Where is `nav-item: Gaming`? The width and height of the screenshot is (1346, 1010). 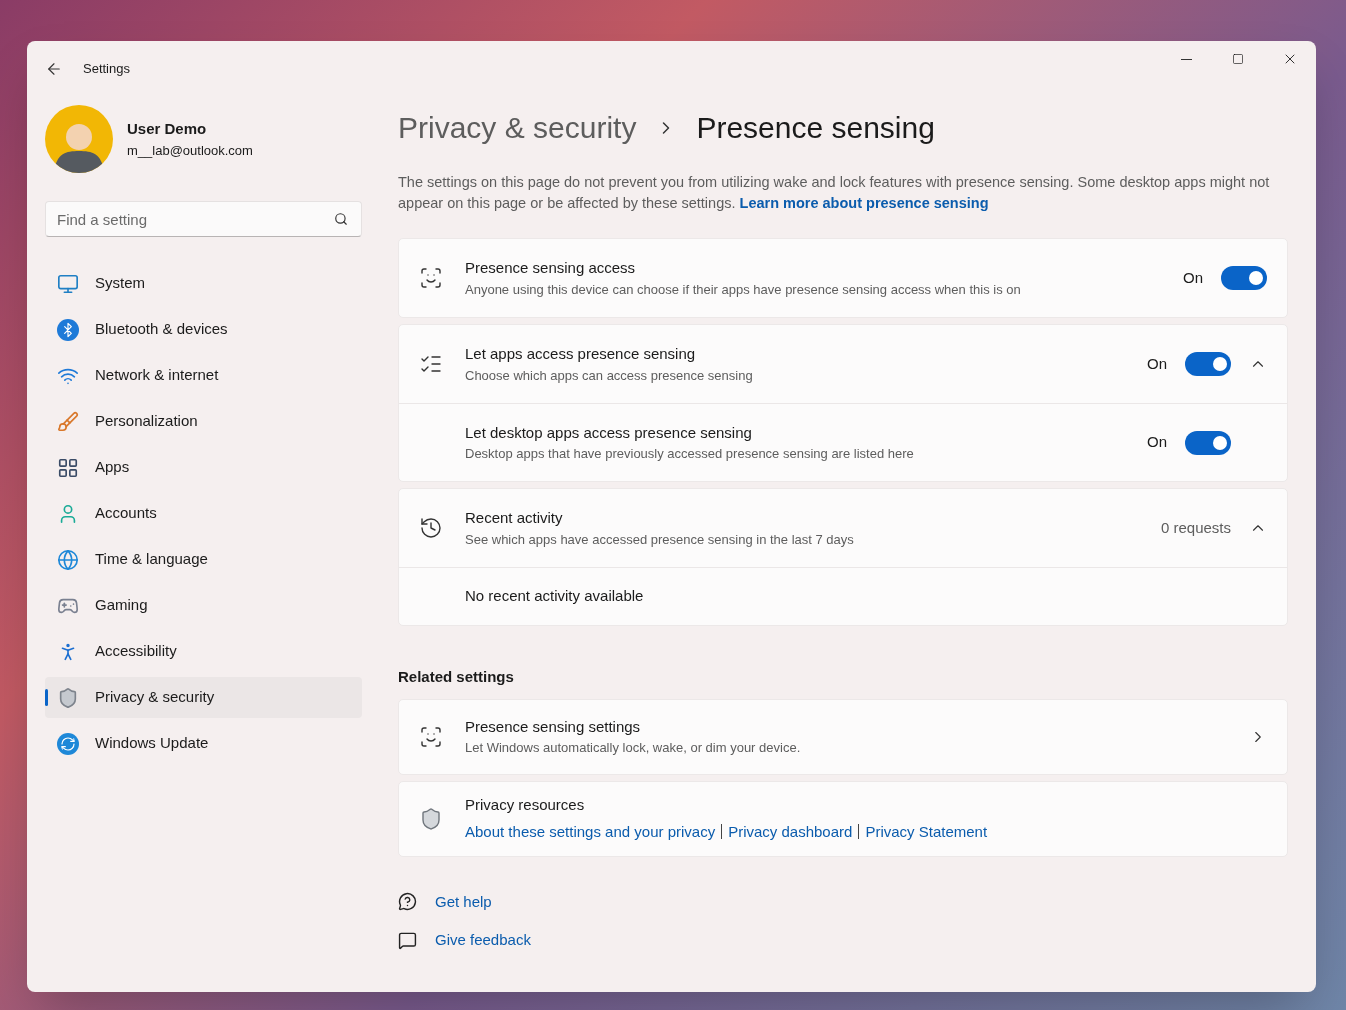
nav-item: Gaming is located at coordinates (203, 605).